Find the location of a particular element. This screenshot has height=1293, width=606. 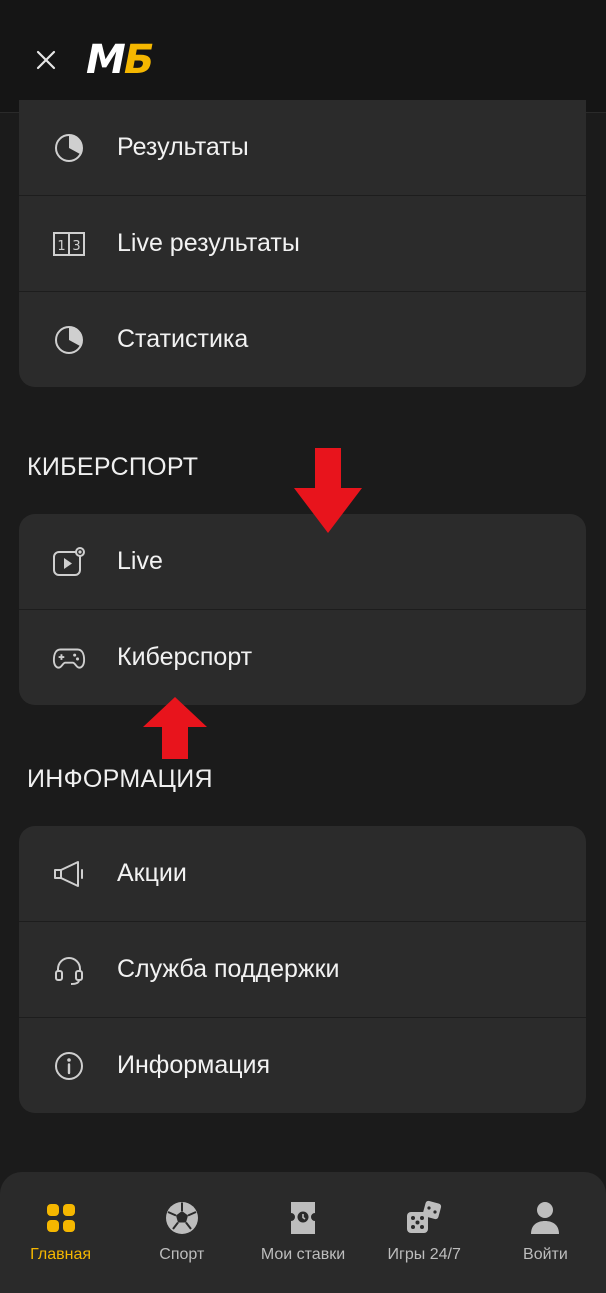

brand-logo: MБ is located at coordinates (120, 60).